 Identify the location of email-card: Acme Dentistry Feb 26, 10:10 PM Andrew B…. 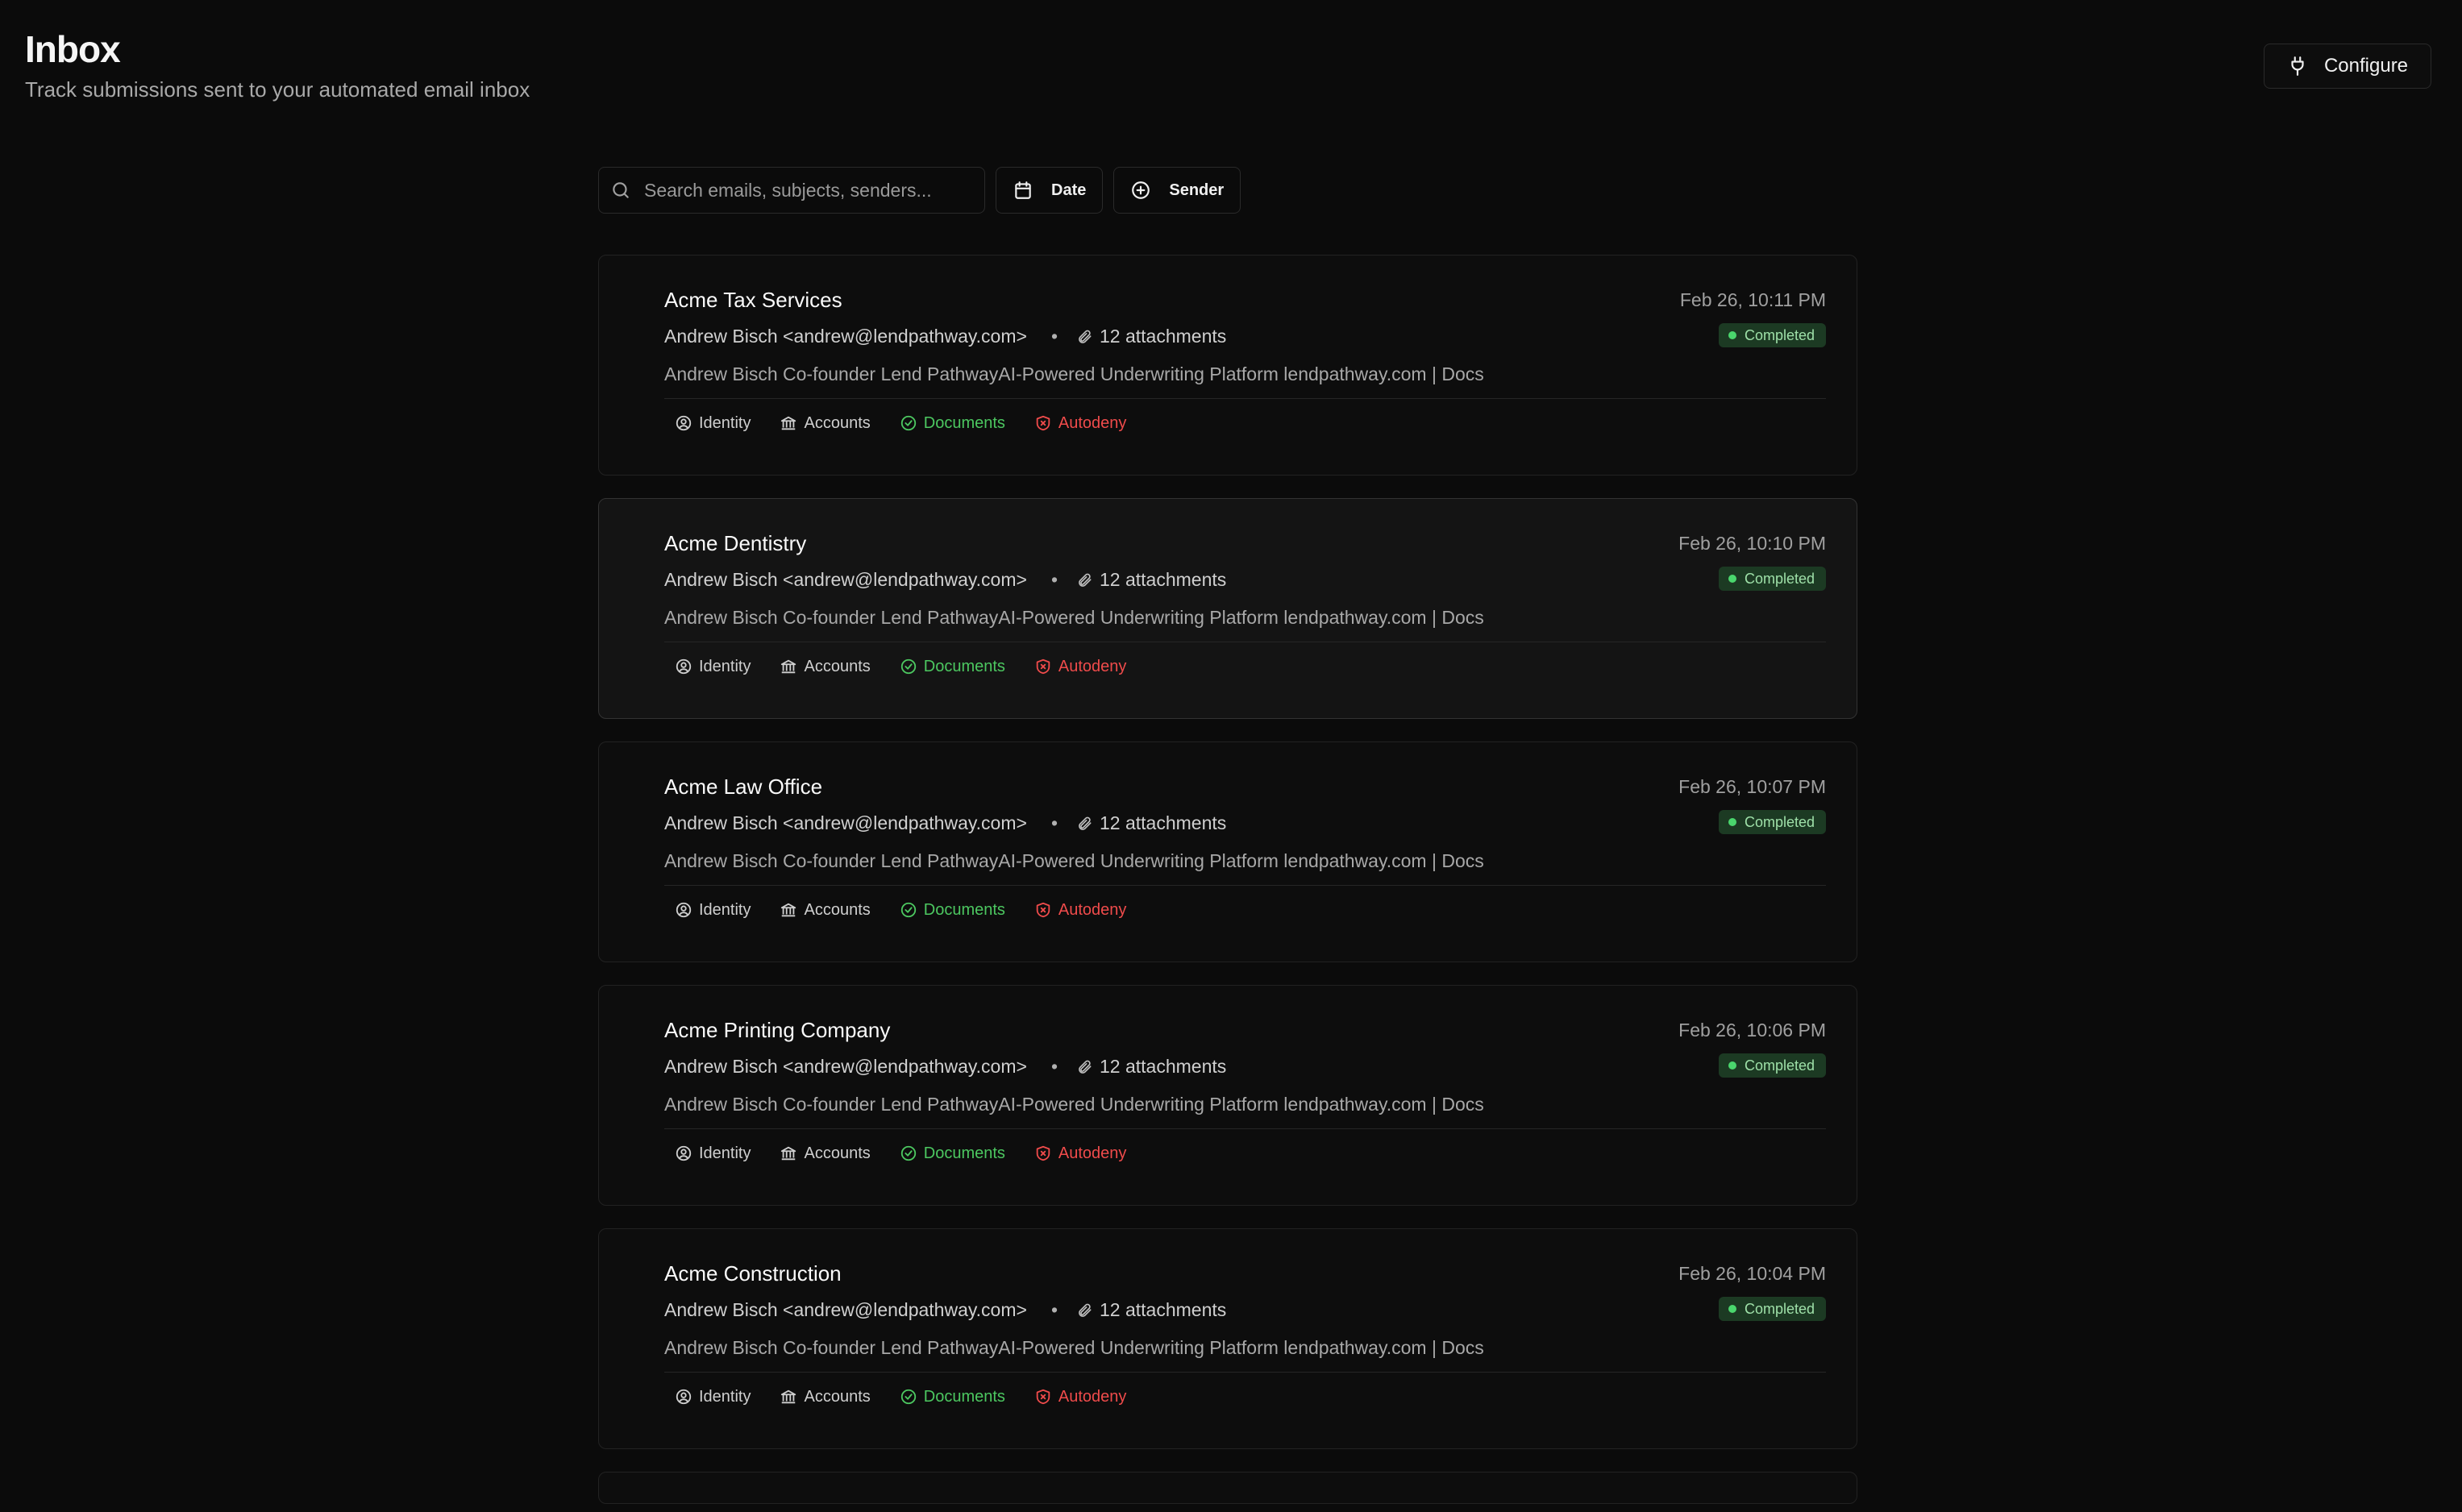
(1227, 608).